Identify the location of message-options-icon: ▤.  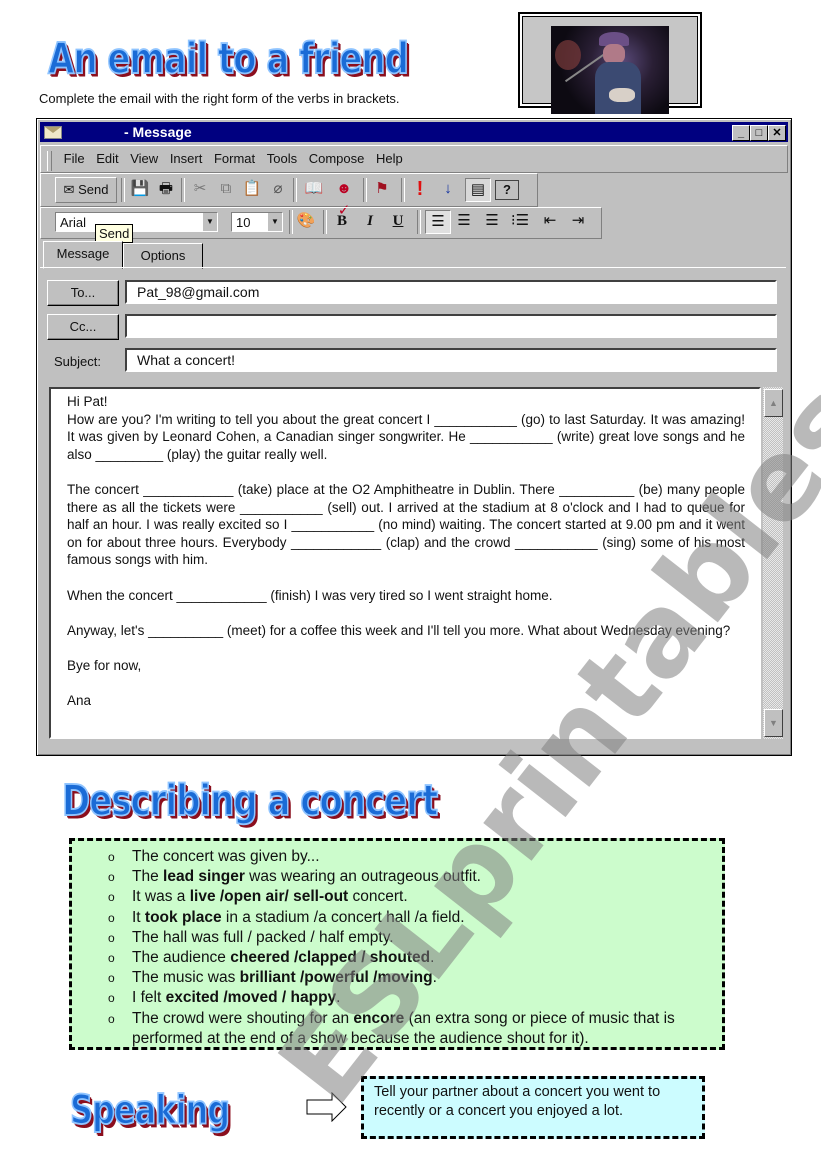
(478, 190).